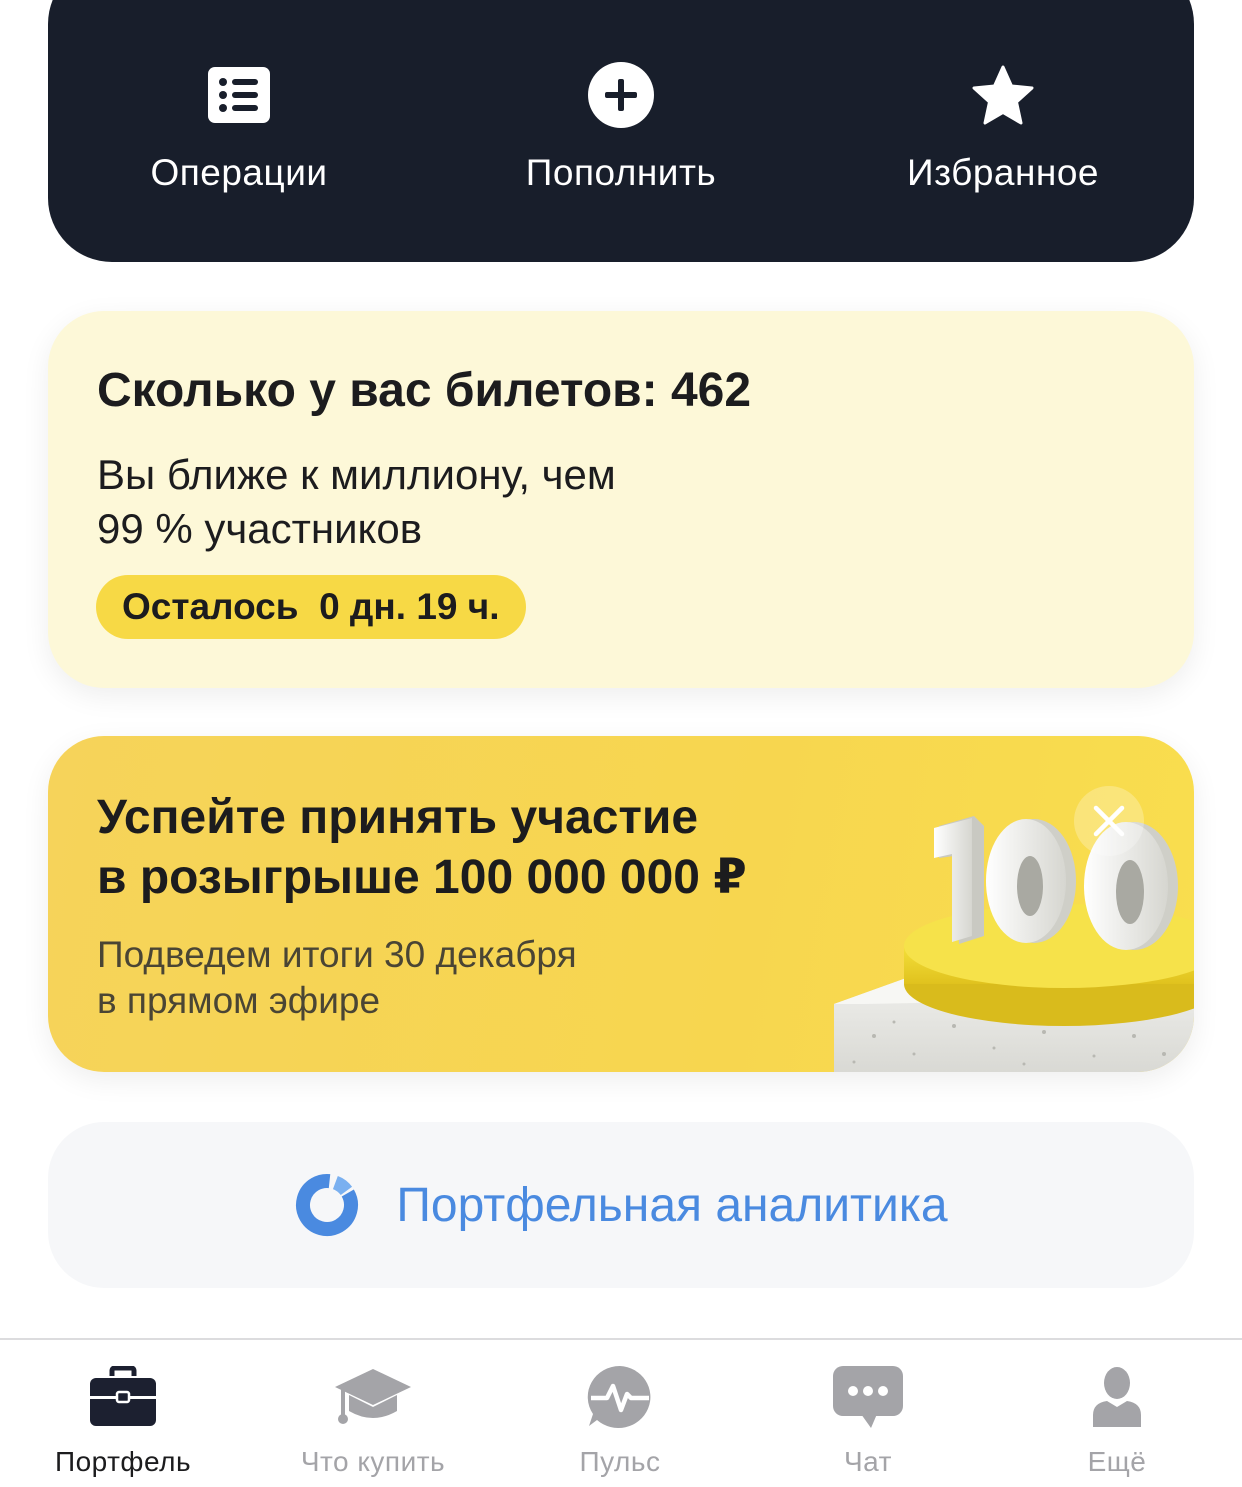 The width and height of the screenshot is (1242, 1487). I want to click on plus-circle-icon, so click(621, 95).